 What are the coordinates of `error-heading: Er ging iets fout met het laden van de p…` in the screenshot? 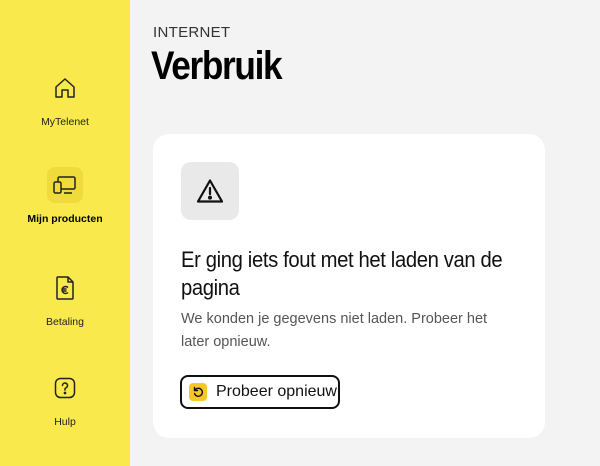 It's located at (342, 273).